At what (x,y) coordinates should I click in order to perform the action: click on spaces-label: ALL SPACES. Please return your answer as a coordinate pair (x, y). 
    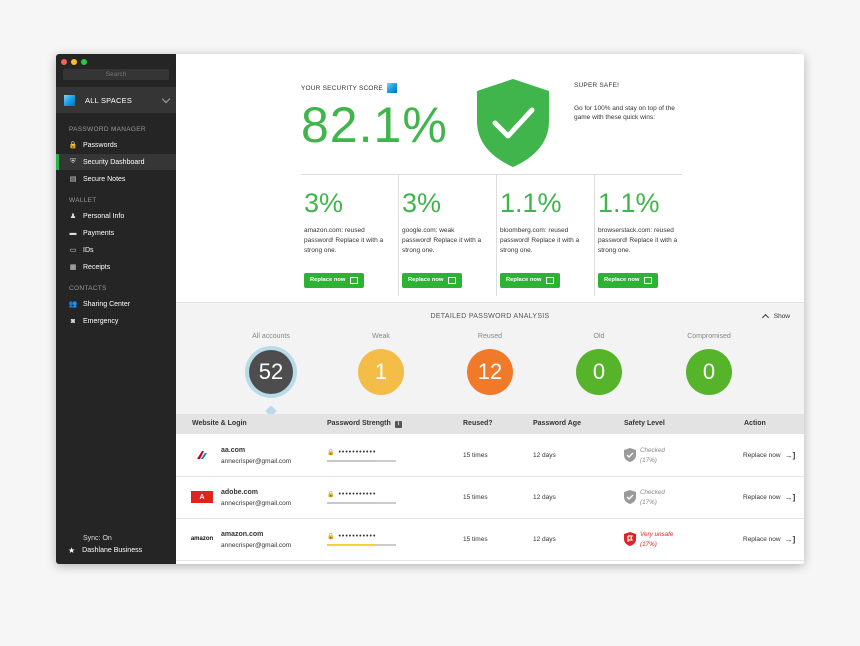
    Looking at the image, I should click on (109, 100).